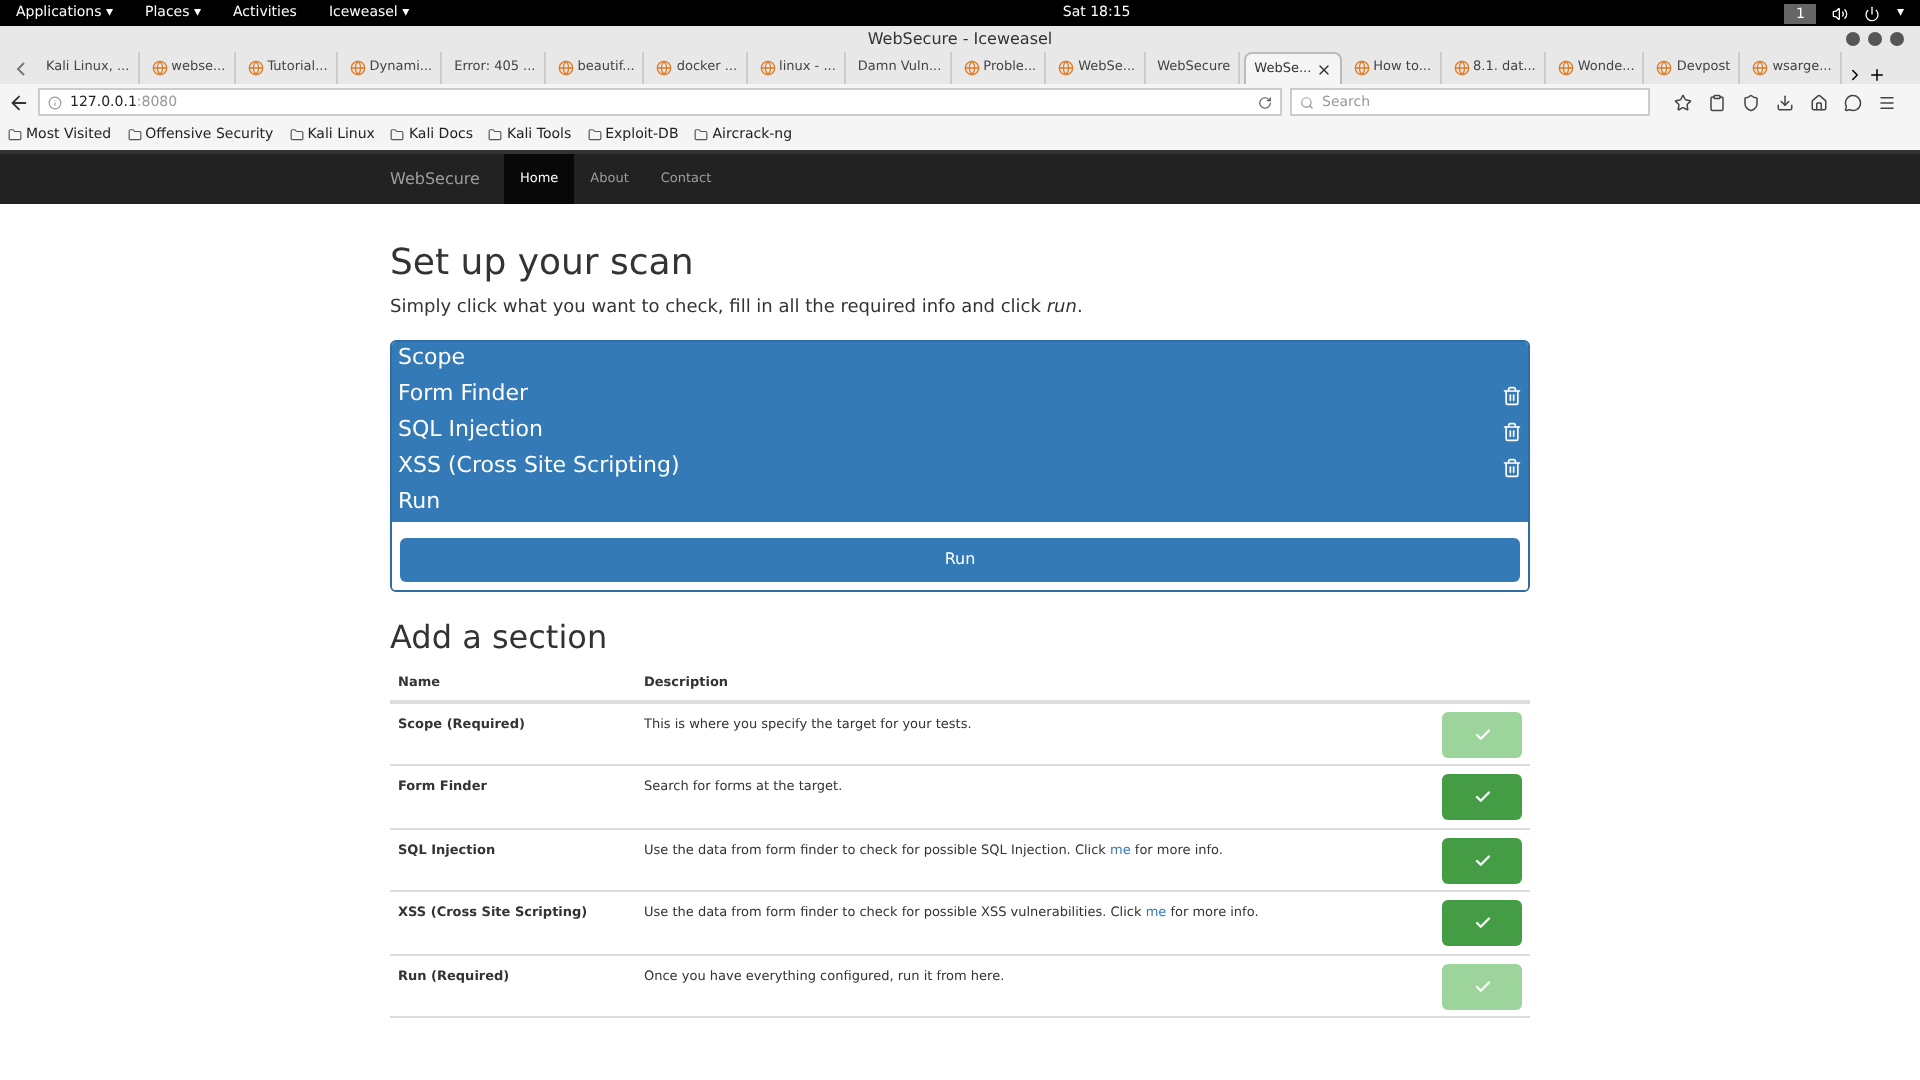  Describe the element at coordinates (19, 102) in the screenshot. I see `back-icon` at that location.